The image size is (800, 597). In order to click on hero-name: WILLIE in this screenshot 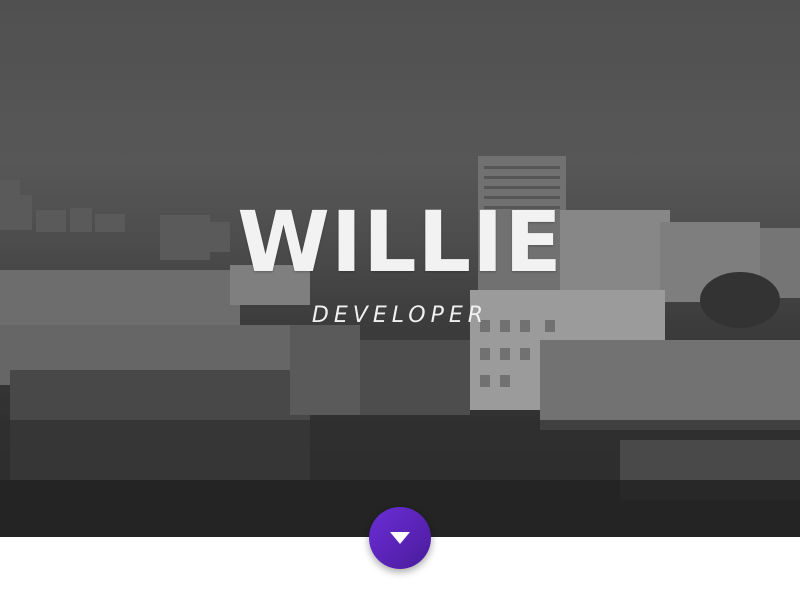, I will do `click(400, 242)`.